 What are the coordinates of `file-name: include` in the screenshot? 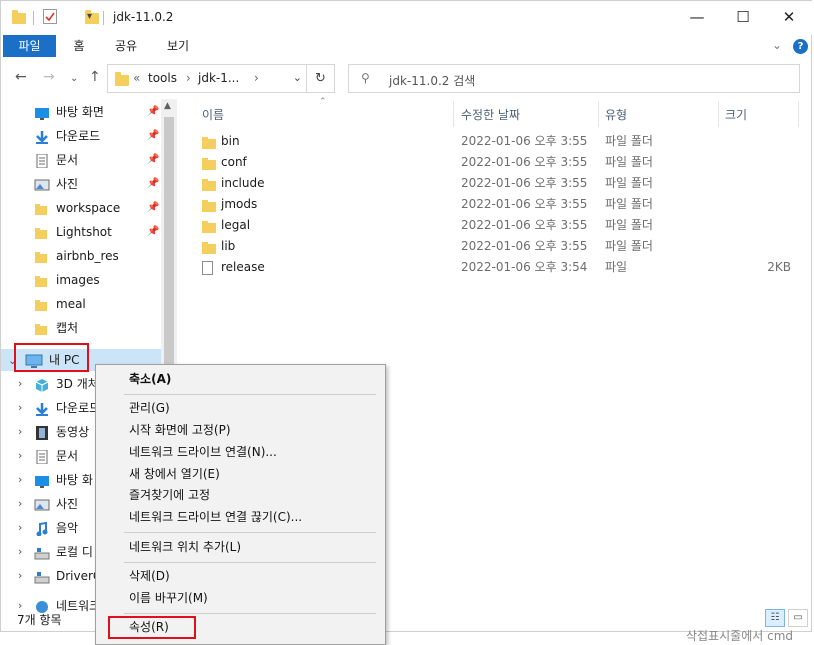 It's located at (243, 183).